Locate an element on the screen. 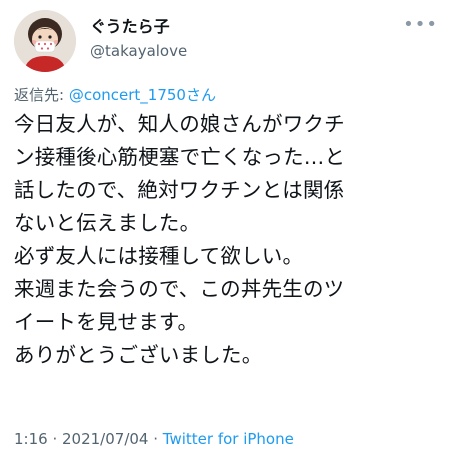 The width and height of the screenshot is (454, 459). reply-to-line: 返信先: @concert_1750さん is located at coordinates (115, 95).